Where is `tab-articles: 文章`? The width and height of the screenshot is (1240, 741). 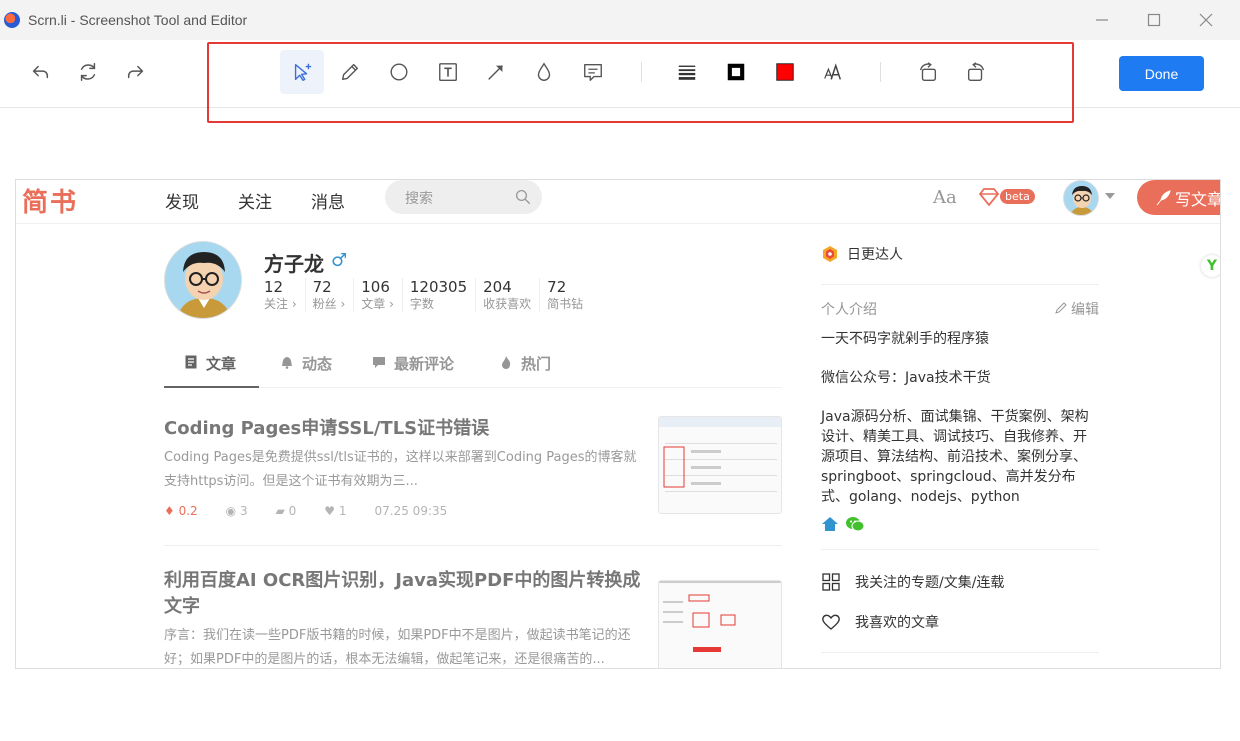 tab-articles: 文章 is located at coordinates (211, 369).